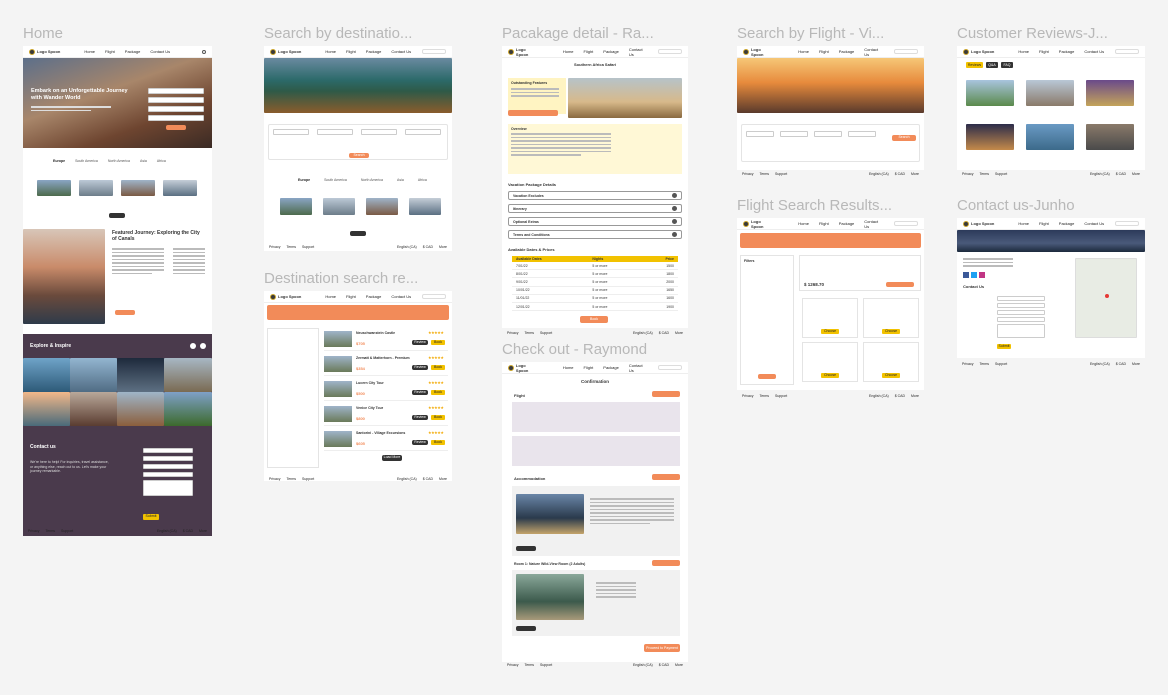 The height and width of the screenshot is (695, 1168). Describe the element at coordinates (974, 65) in the screenshot. I see `tab-reviews: Reviews` at that location.